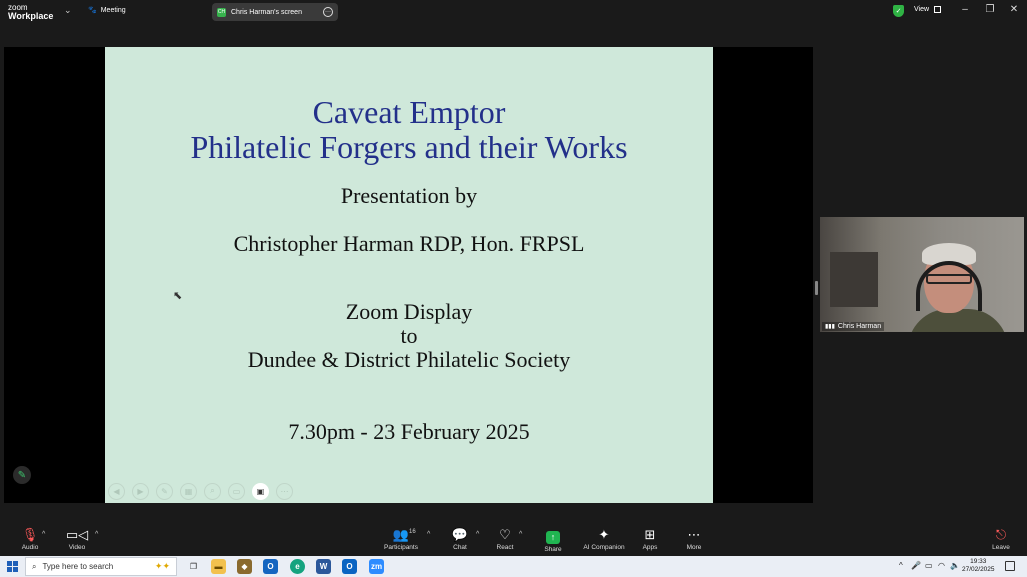 Image resolution: width=1027 pixels, height=577 pixels. I want to click on file-explorer-icon: ▬, so click(218, 566).